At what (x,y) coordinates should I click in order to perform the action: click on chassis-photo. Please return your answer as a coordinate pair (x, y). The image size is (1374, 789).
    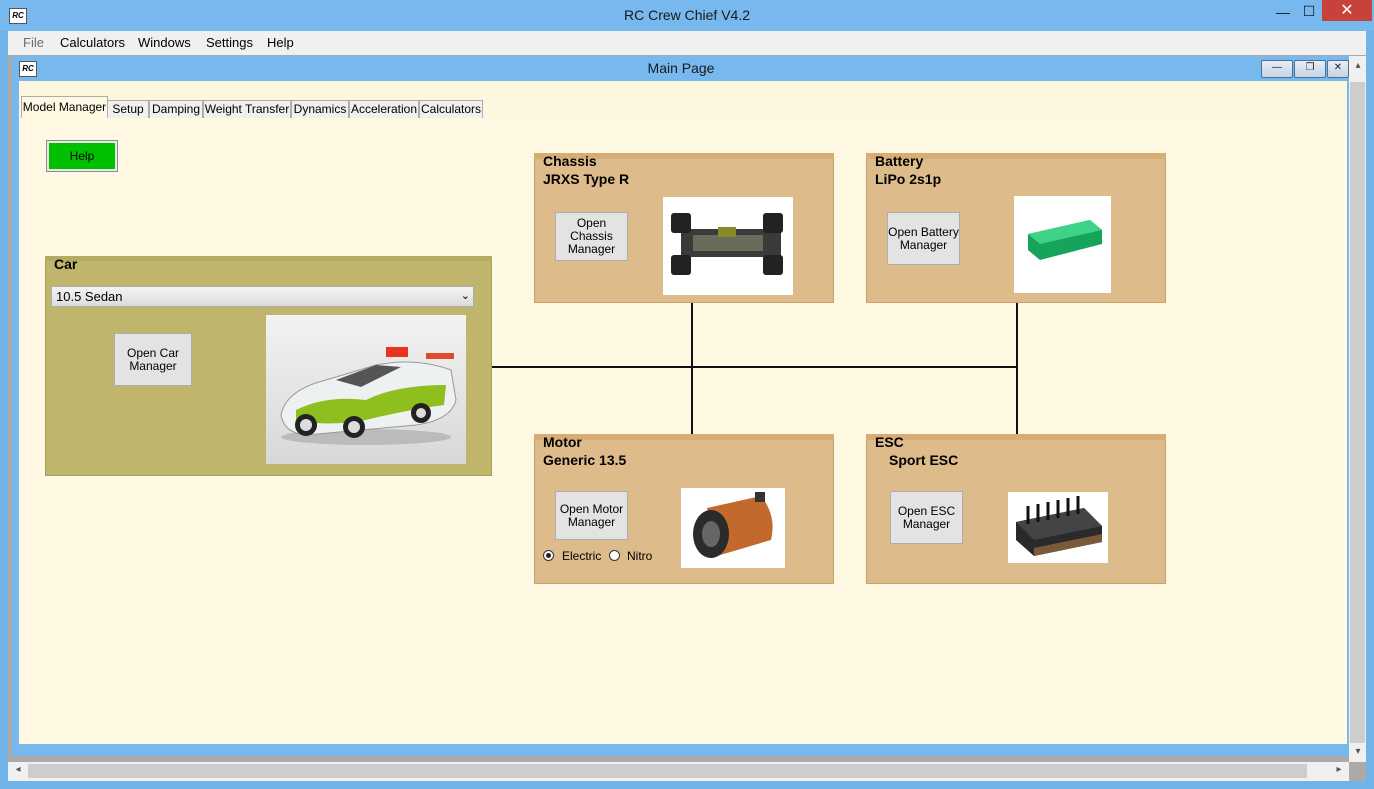
    Looking at the image, I should click on (728, 246).